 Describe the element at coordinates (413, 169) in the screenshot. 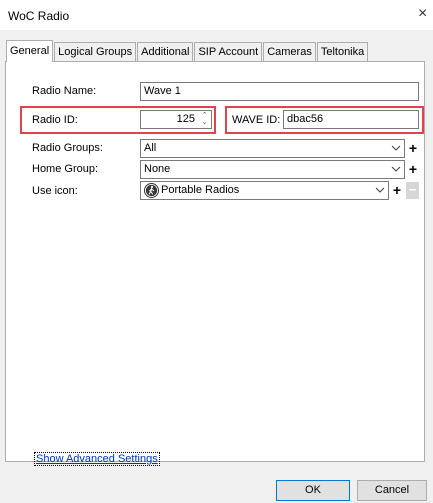

I see `add-home-group-button: +` at that location.